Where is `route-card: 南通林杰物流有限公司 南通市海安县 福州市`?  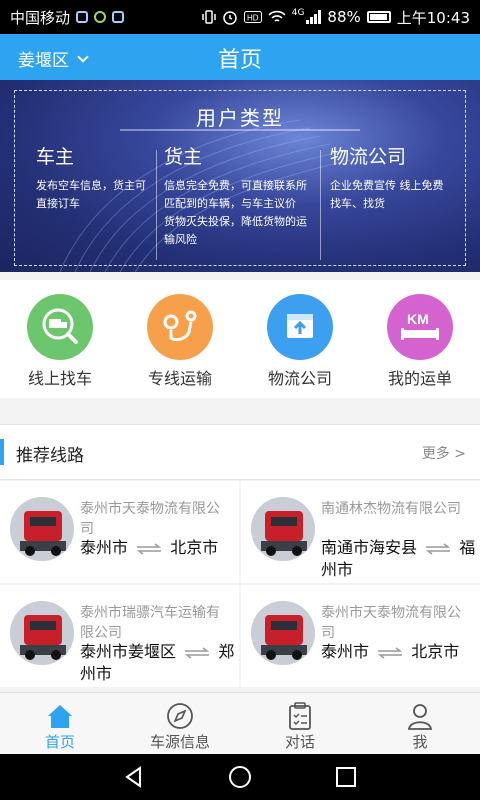
route-card: 南通林杰物流有限公司 南通市海安县 福州市 is located at coordinates (360, 532).